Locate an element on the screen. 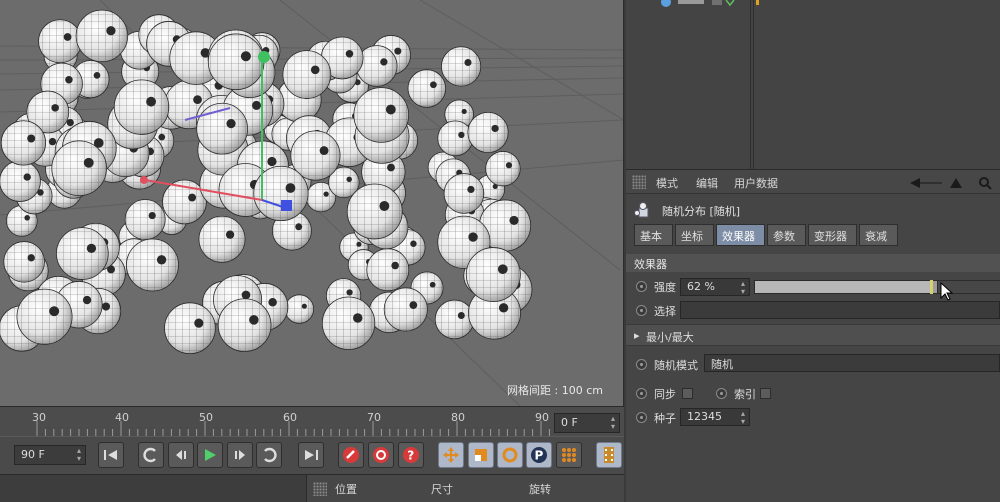 This screenshot has height=502, width=1000. auto-key-icon is located at coordinates (381, 455).